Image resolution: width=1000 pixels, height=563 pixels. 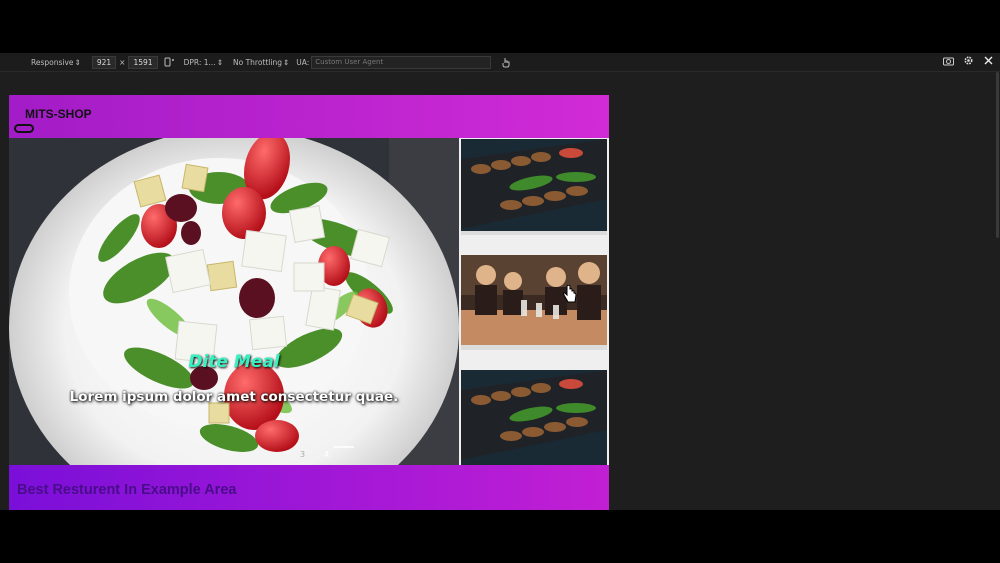 What do you see at coordinates (500, 536) in the screenshot?
I see `letterbox-bottom` at bounding box center [500, 536].